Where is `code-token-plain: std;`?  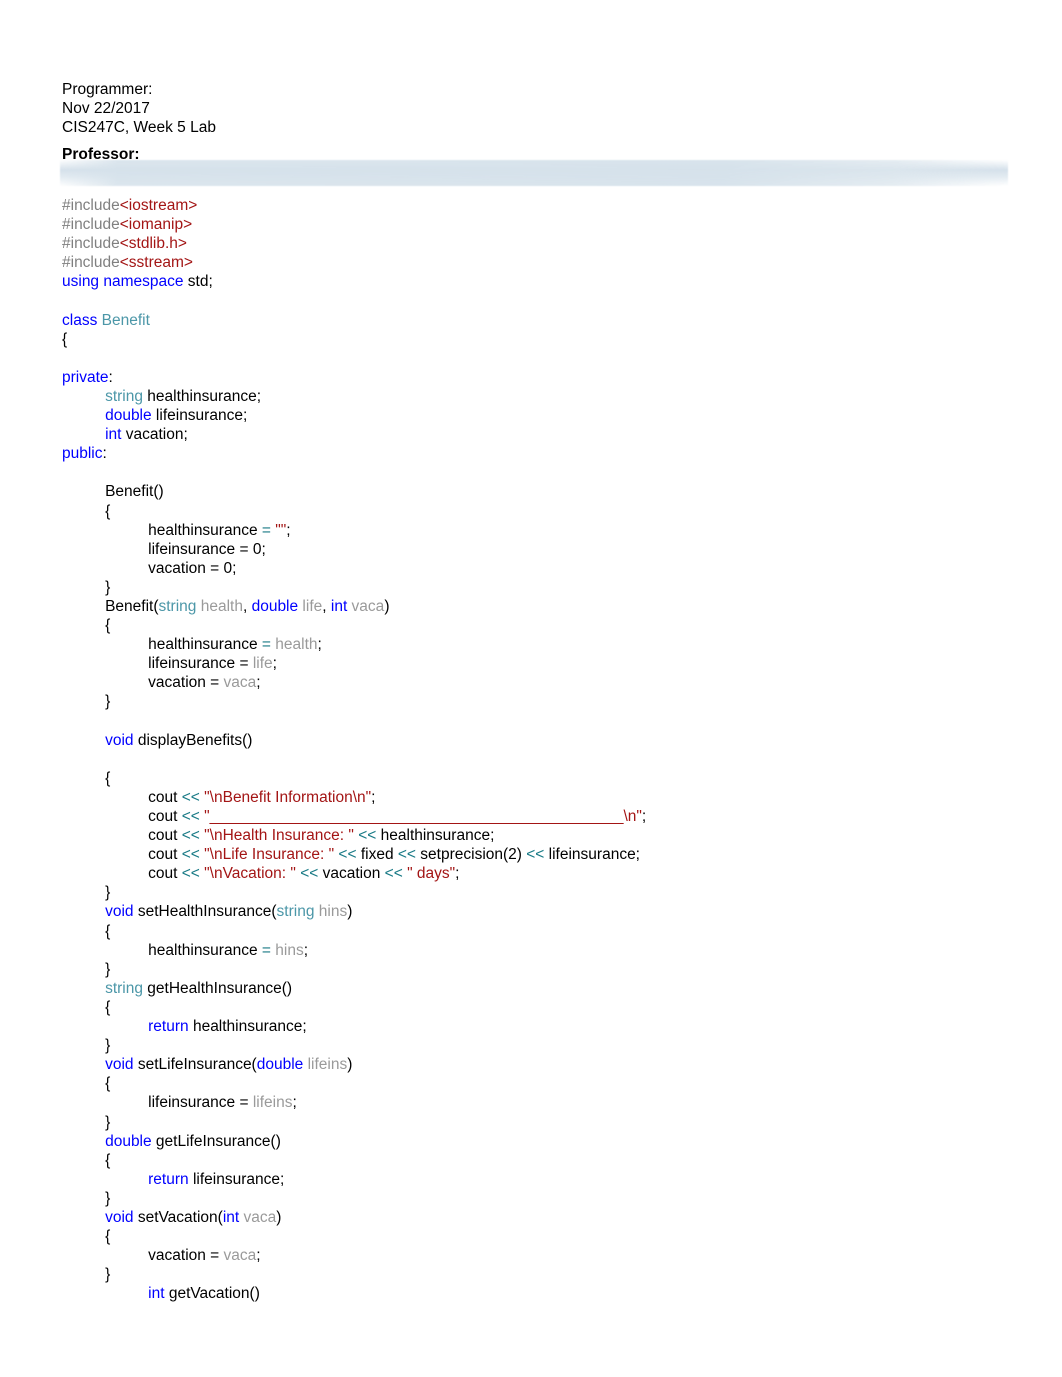 code-token-plain: std; is located at coordinates (198, 282).